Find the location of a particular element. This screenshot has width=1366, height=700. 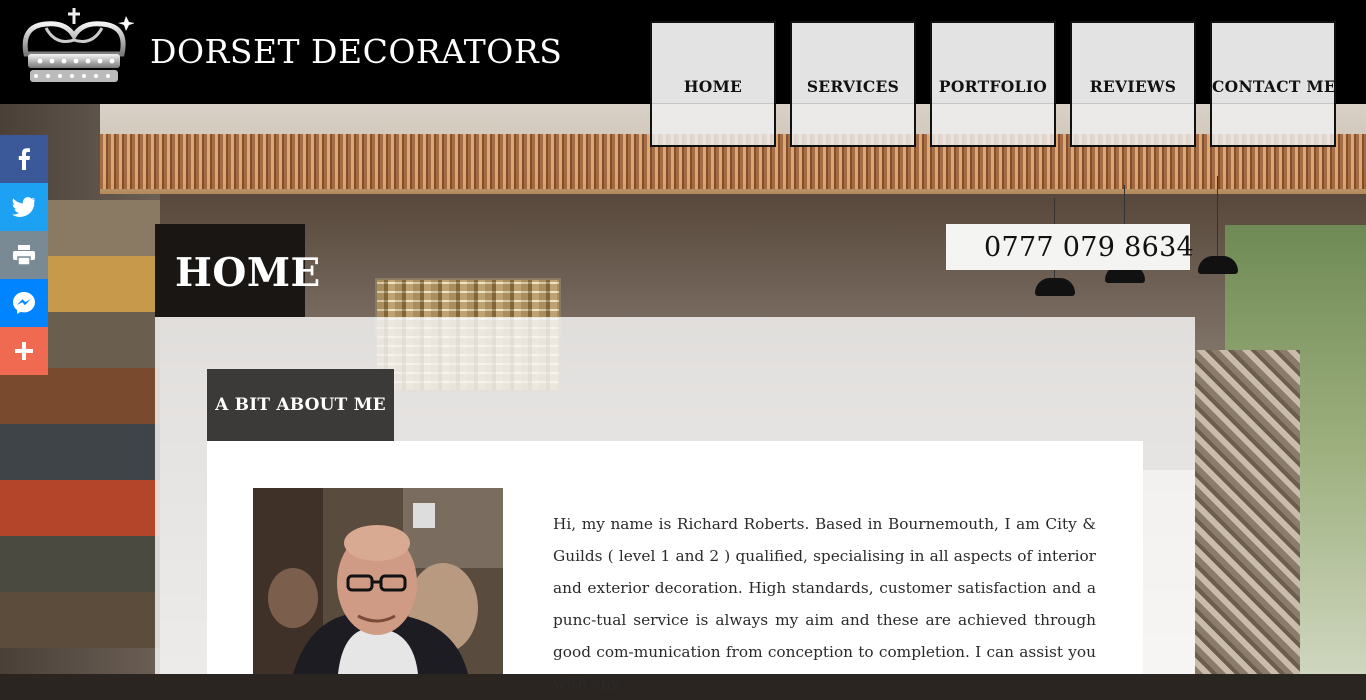

twitter-icon is located at coordinates (23, 207).